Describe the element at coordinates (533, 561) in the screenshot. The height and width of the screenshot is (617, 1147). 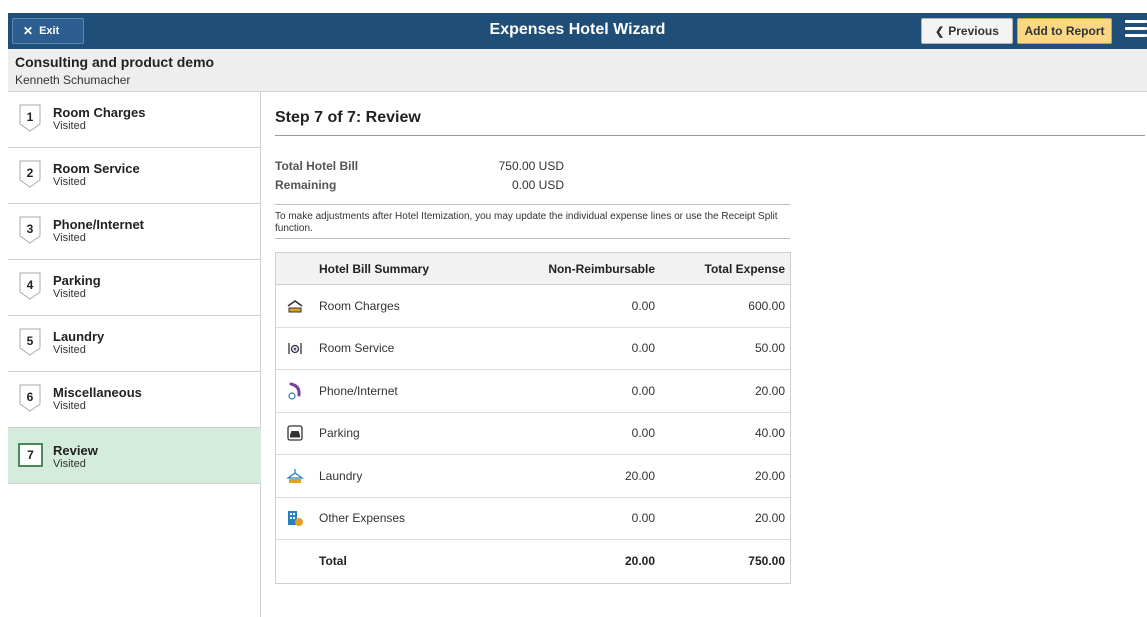
I see `table-total-row: Total 20.00 750.00` at that location.